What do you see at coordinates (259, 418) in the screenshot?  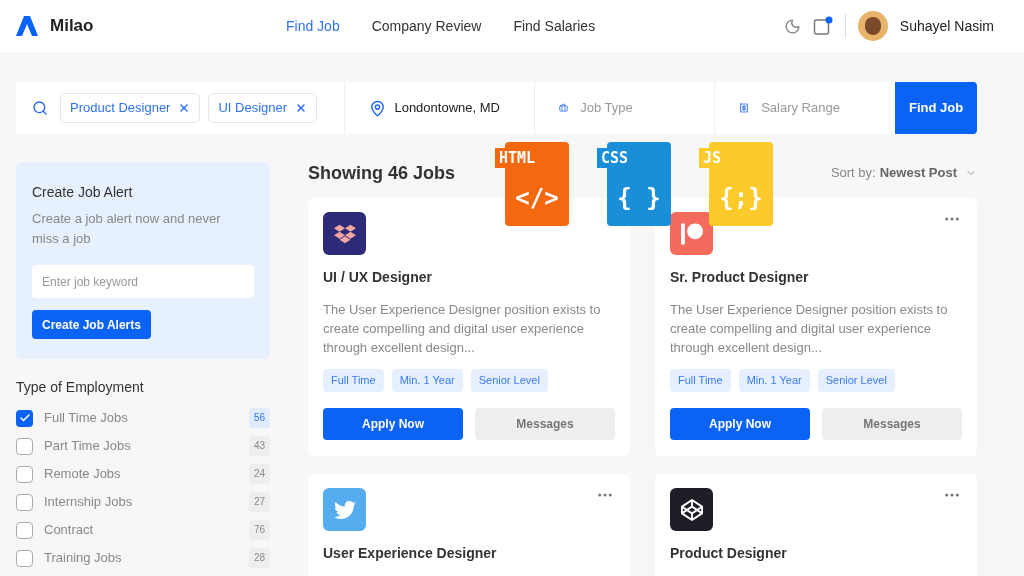 I see `count-label: 56` at bounding box center [259, 418].